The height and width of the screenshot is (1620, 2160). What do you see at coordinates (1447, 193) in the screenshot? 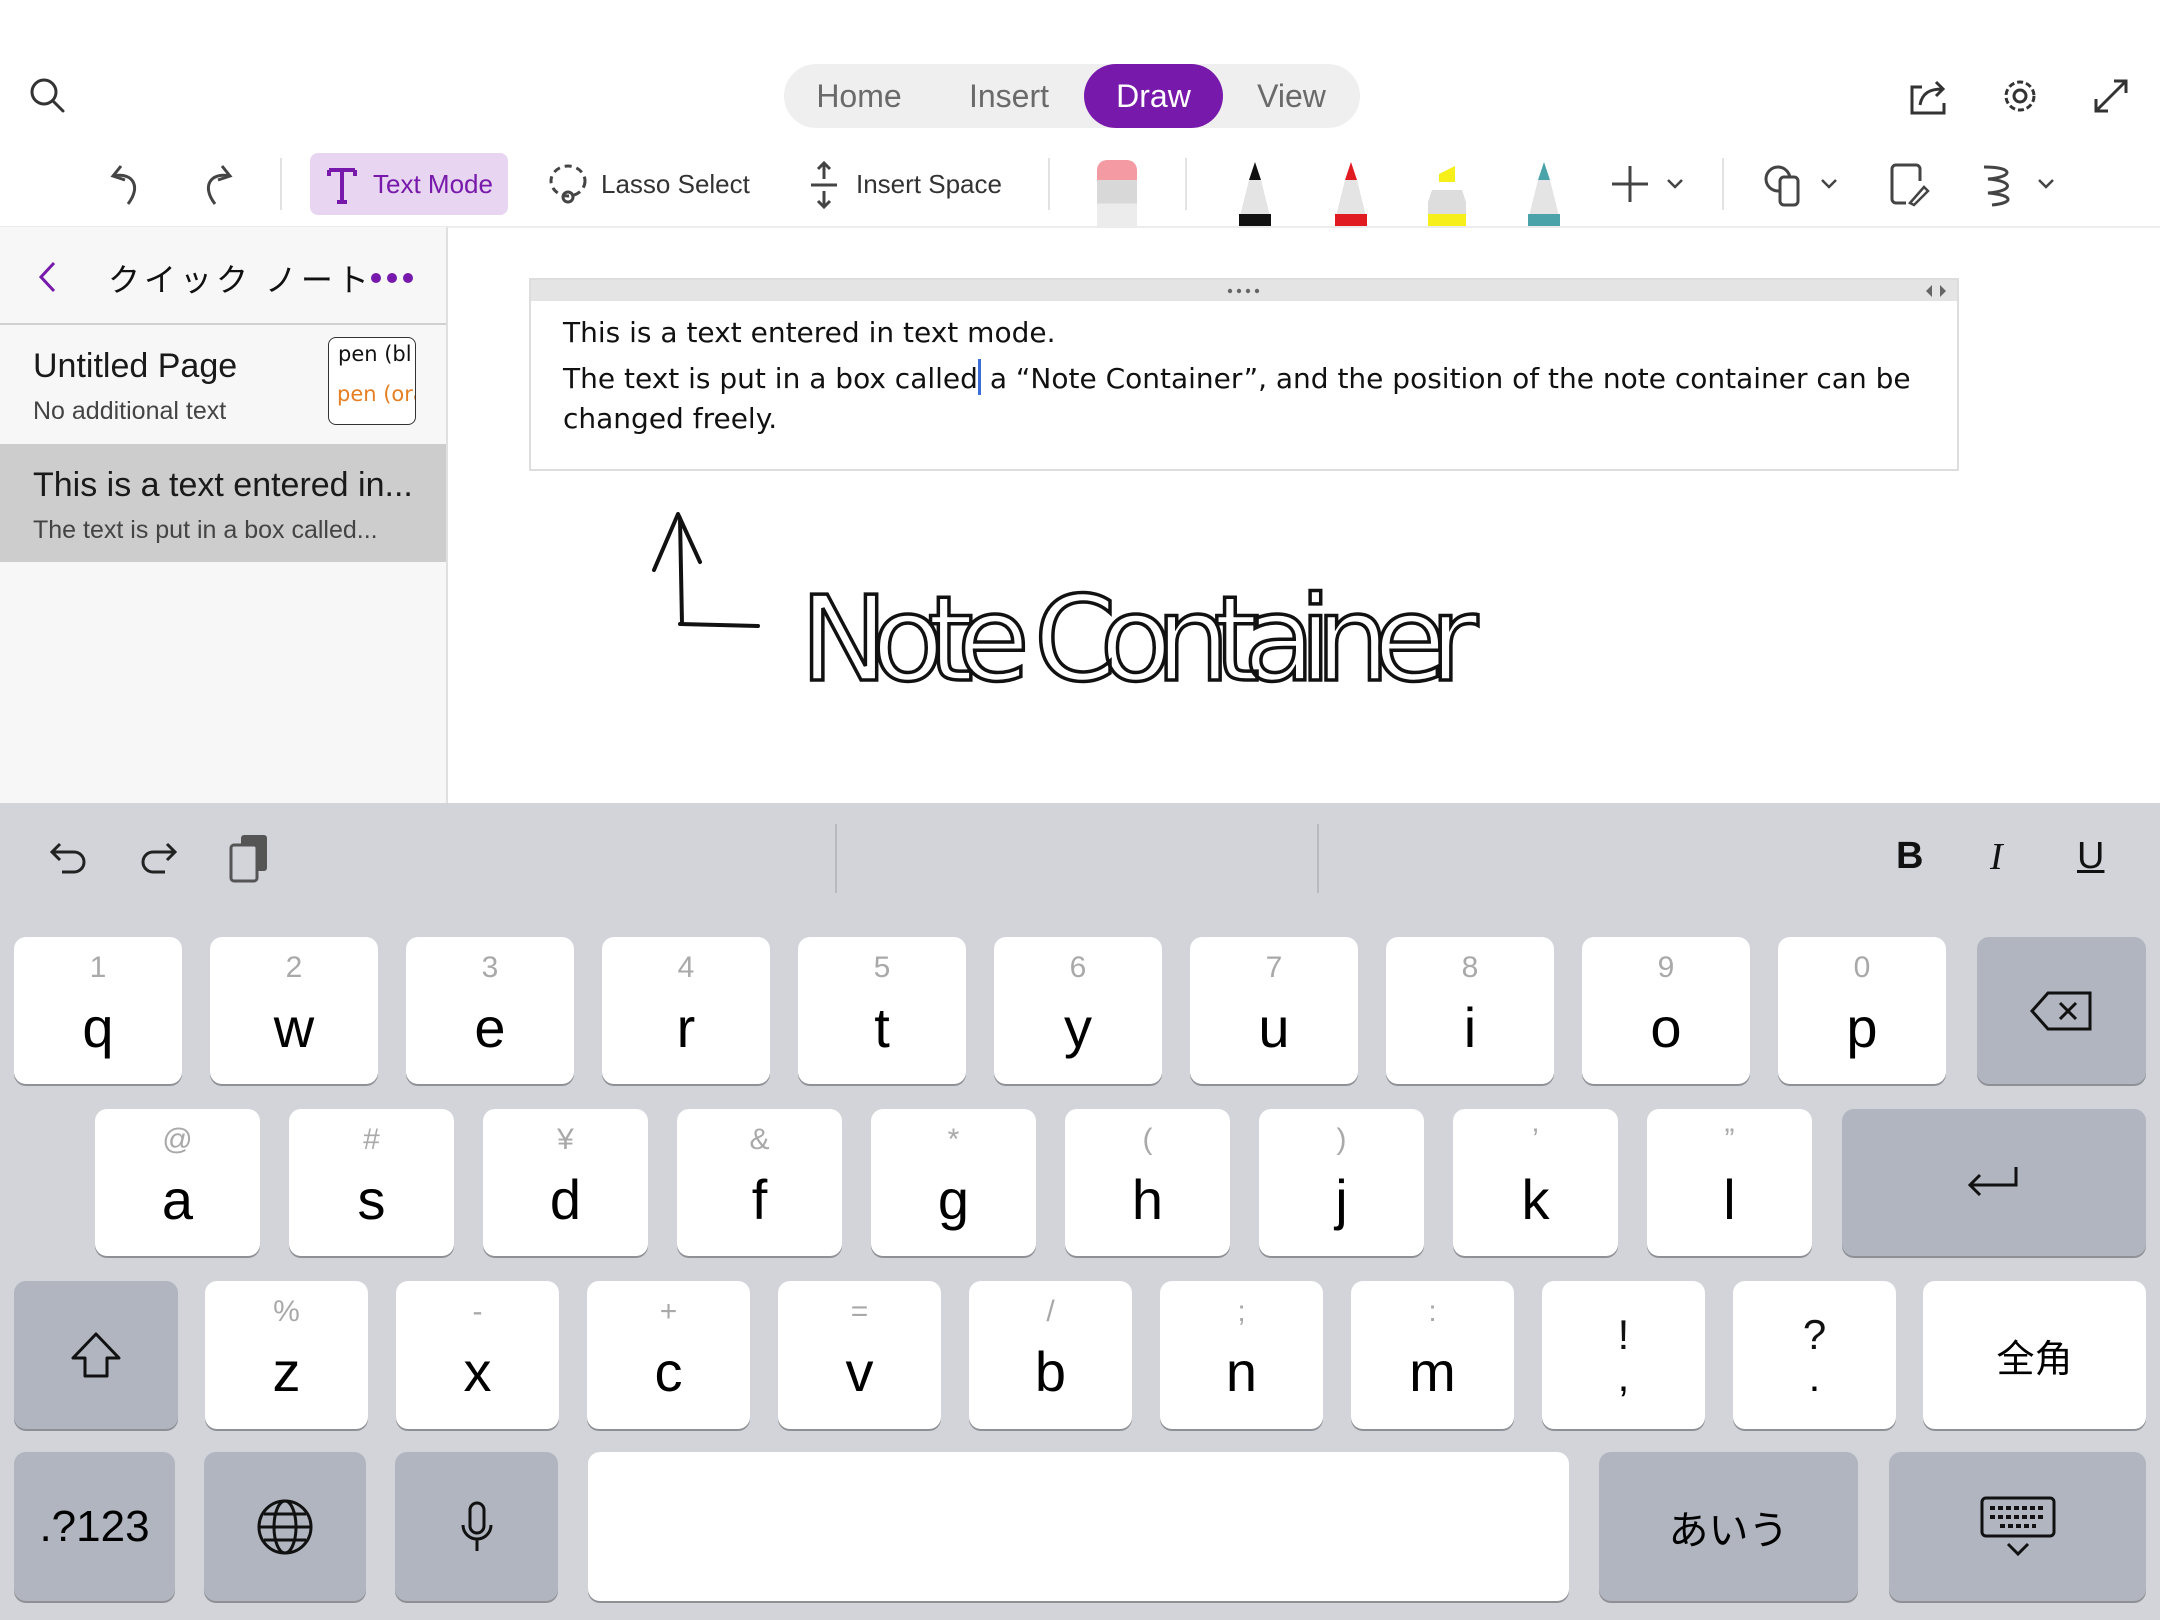
I see `yellow-highlighter` at bounding box center [1447, 193].